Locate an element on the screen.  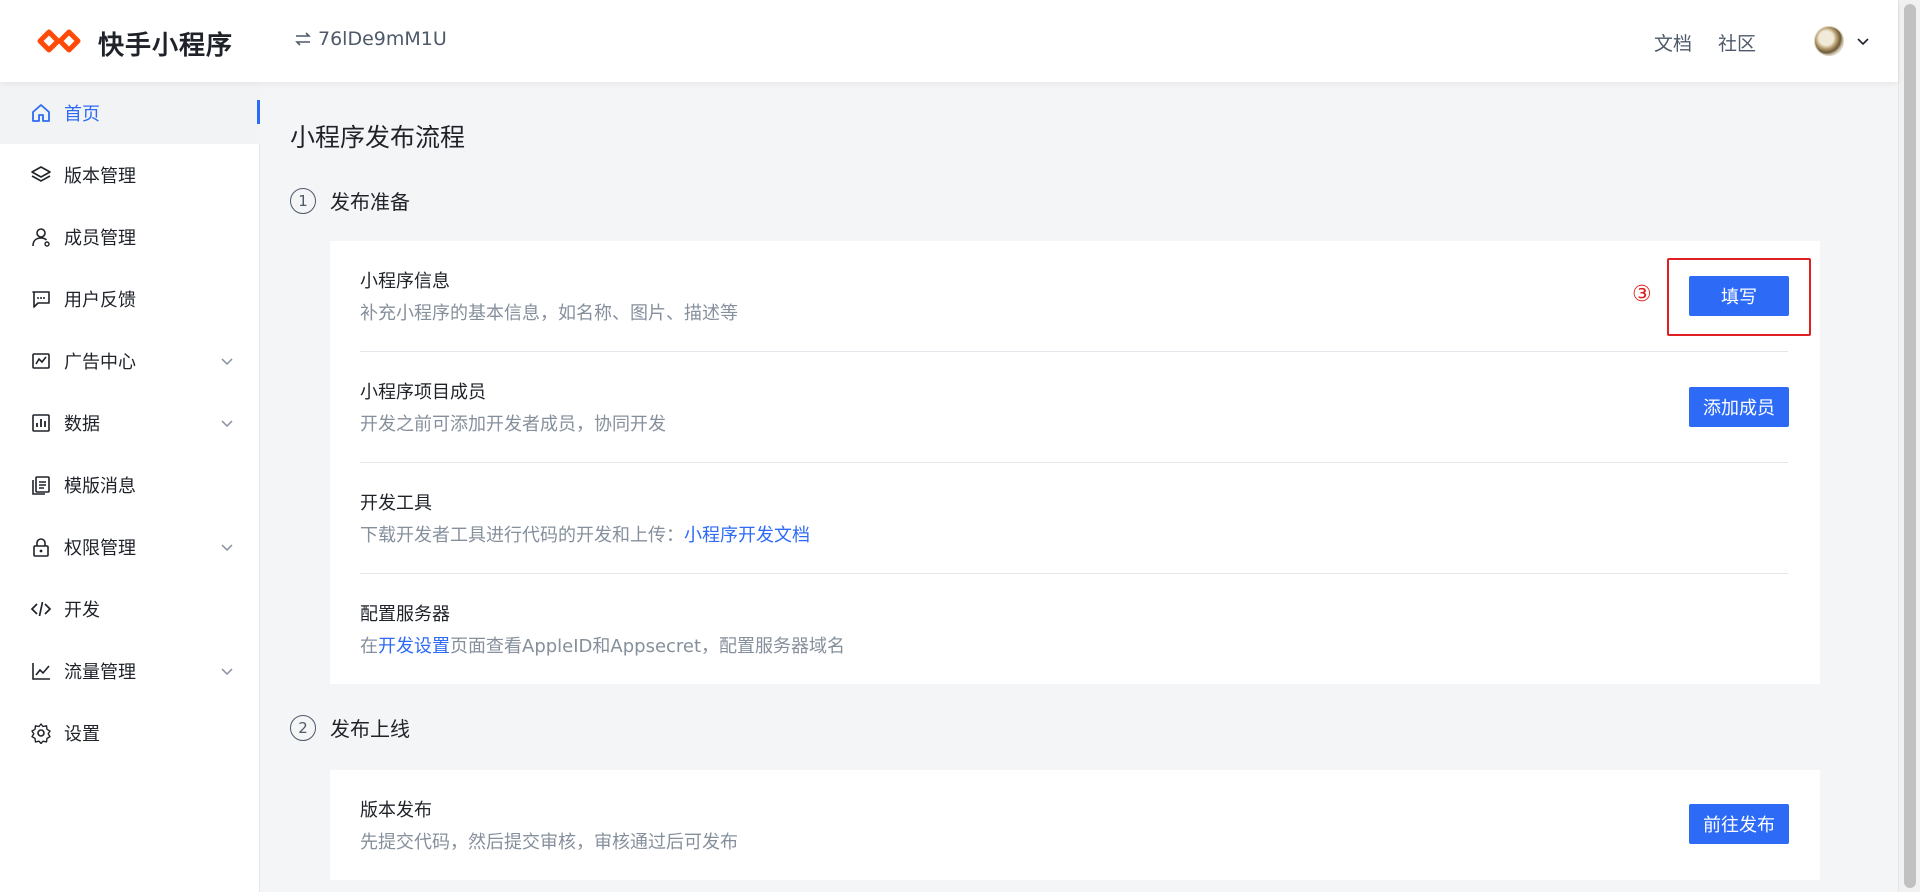
desc-text: 页面查看AppleID和Appsecret，配置服务器域名 is located at coordinates (648, 646).